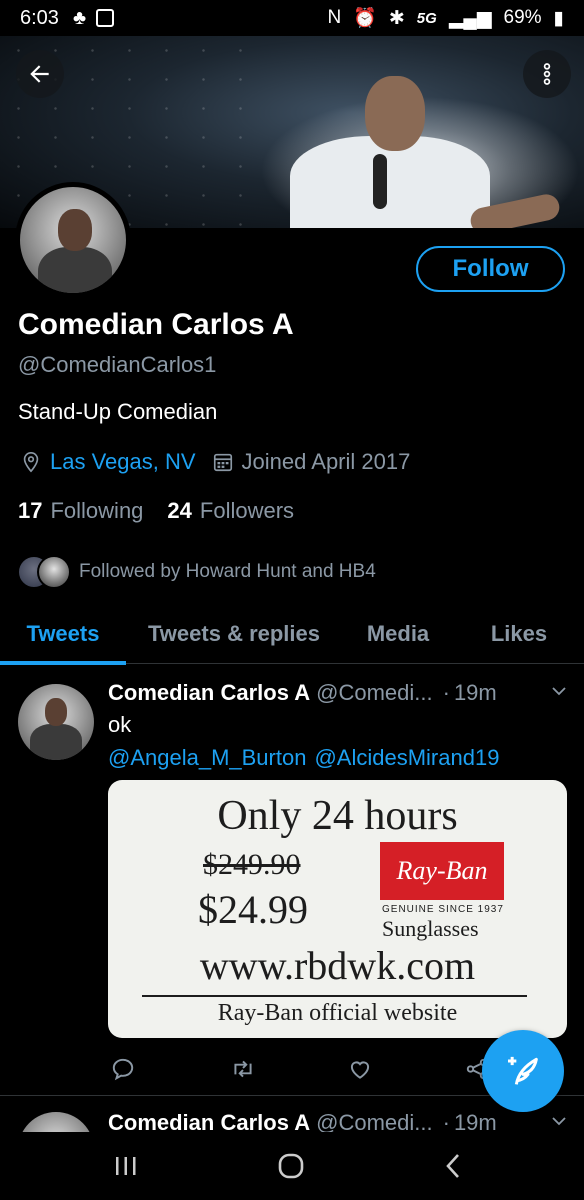 The image size is (584, 1200). What do you see at coordinates (31, 462) in the screenshot?
I see `location-pin-icon` at bounding box center [31, 462].